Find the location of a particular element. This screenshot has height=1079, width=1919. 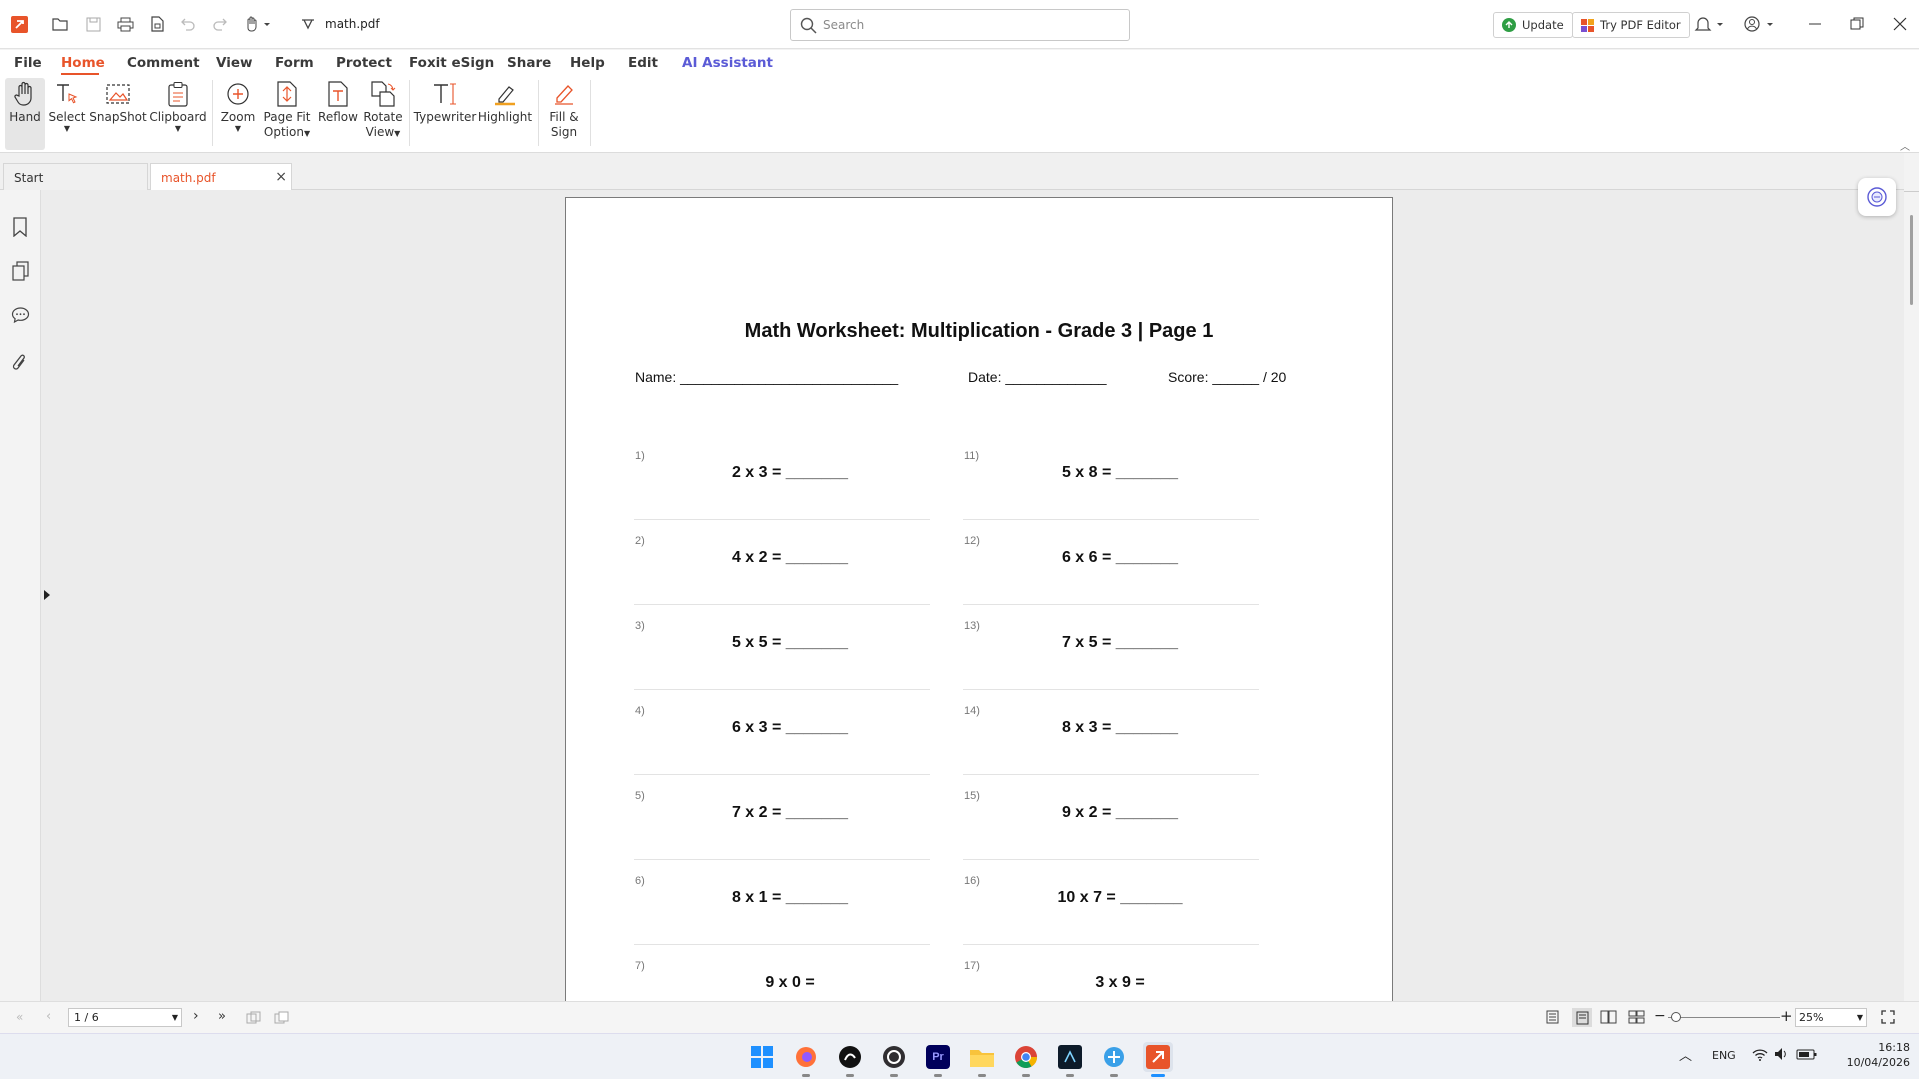

menu-view: View is located at coordinates (234, 63).